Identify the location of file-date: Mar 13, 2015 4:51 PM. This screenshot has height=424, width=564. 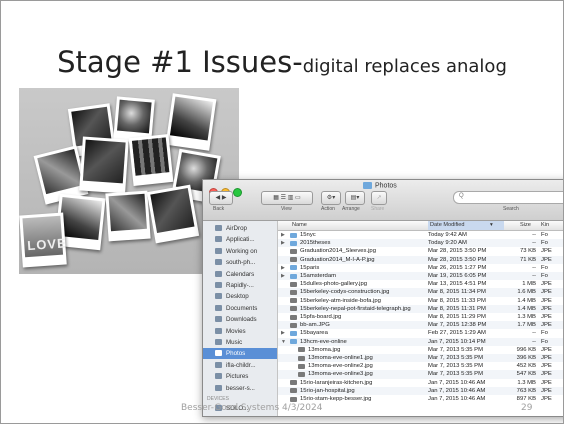
(457, 284).